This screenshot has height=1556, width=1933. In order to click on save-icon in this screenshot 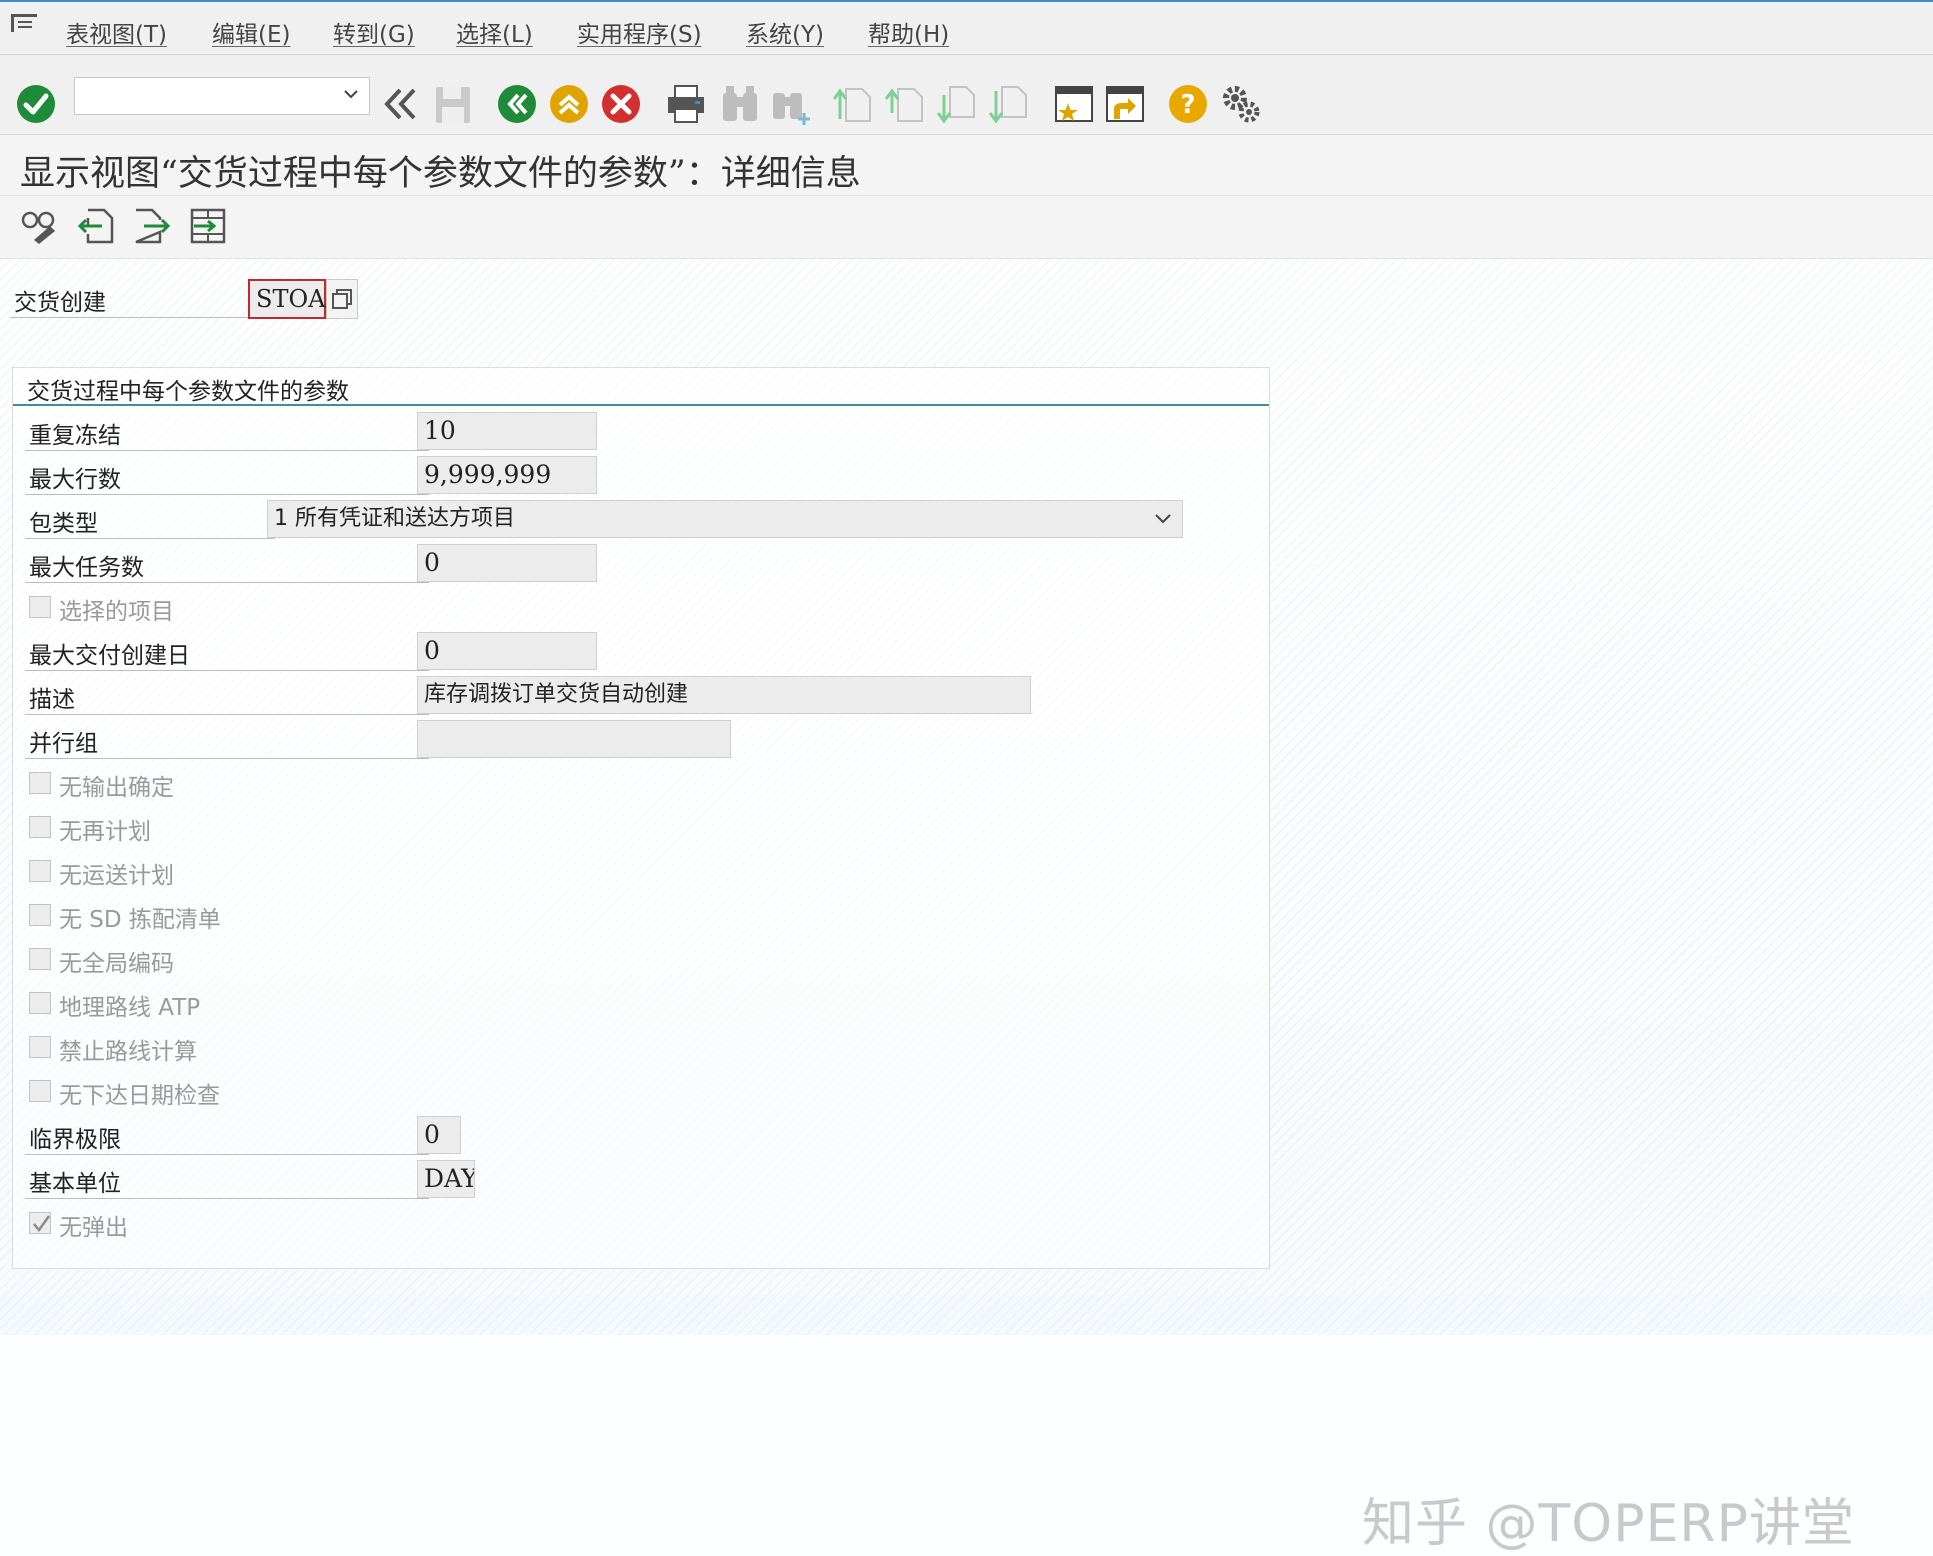, I will do `click(453, 105)`.